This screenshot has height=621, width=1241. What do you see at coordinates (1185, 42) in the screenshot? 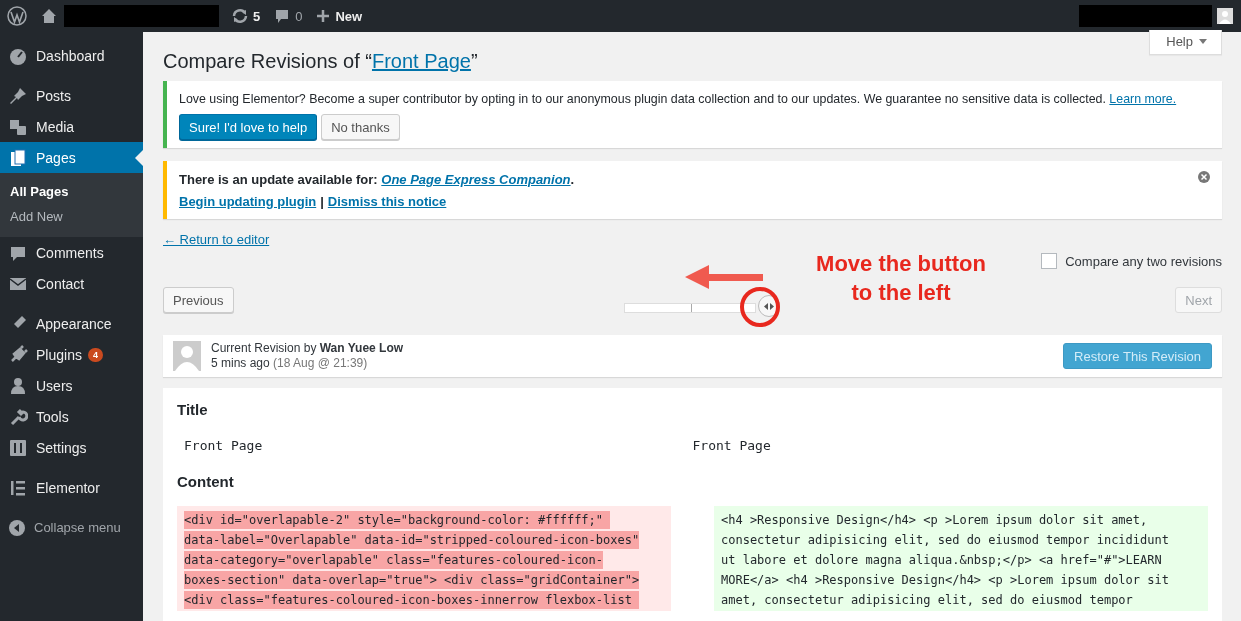
I see `help-tab: Help` at bounding box center [1185, 42].